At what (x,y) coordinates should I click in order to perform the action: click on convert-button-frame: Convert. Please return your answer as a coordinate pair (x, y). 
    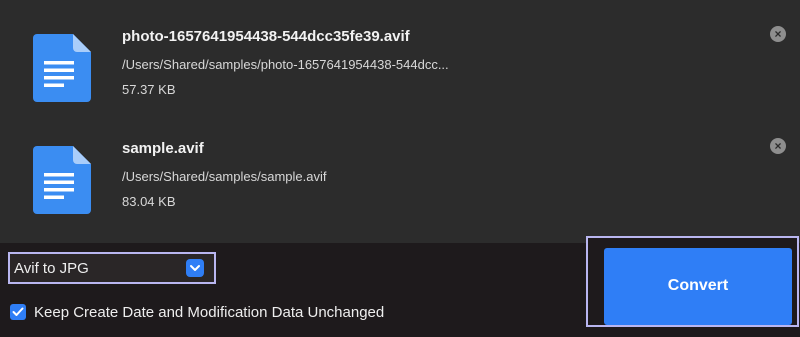
    Looking at the image, I should click on (692, 281).